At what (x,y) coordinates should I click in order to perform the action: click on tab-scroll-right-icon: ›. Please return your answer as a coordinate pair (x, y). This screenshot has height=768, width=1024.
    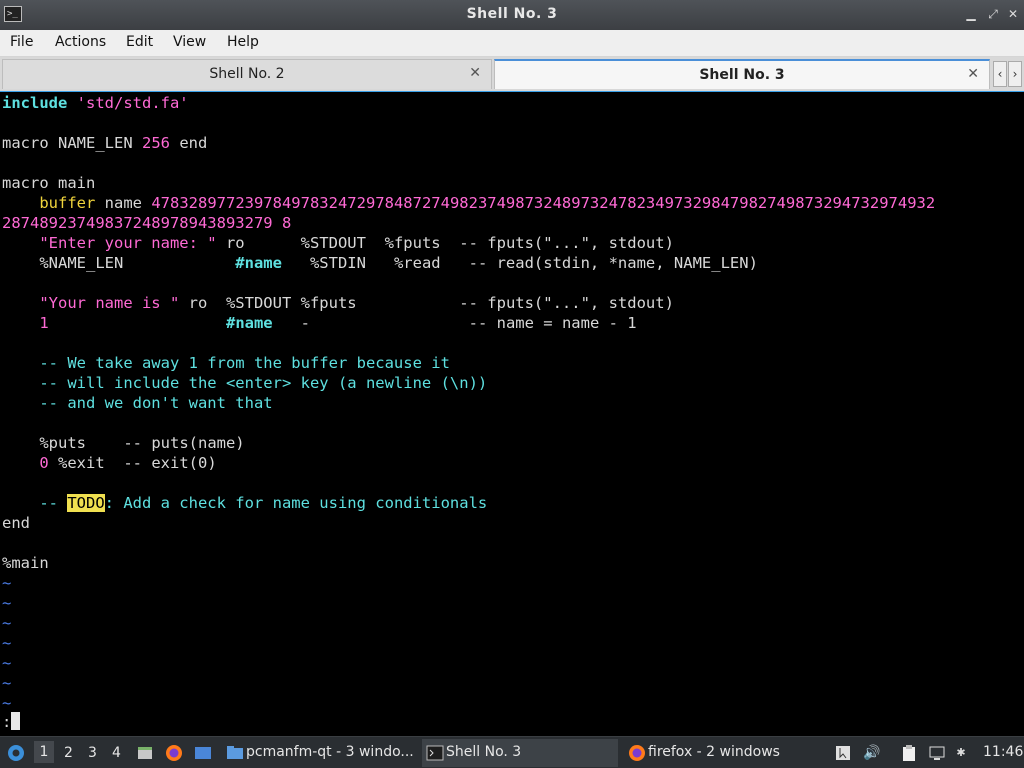
    Looking at the image, I should click on (1015, 74).